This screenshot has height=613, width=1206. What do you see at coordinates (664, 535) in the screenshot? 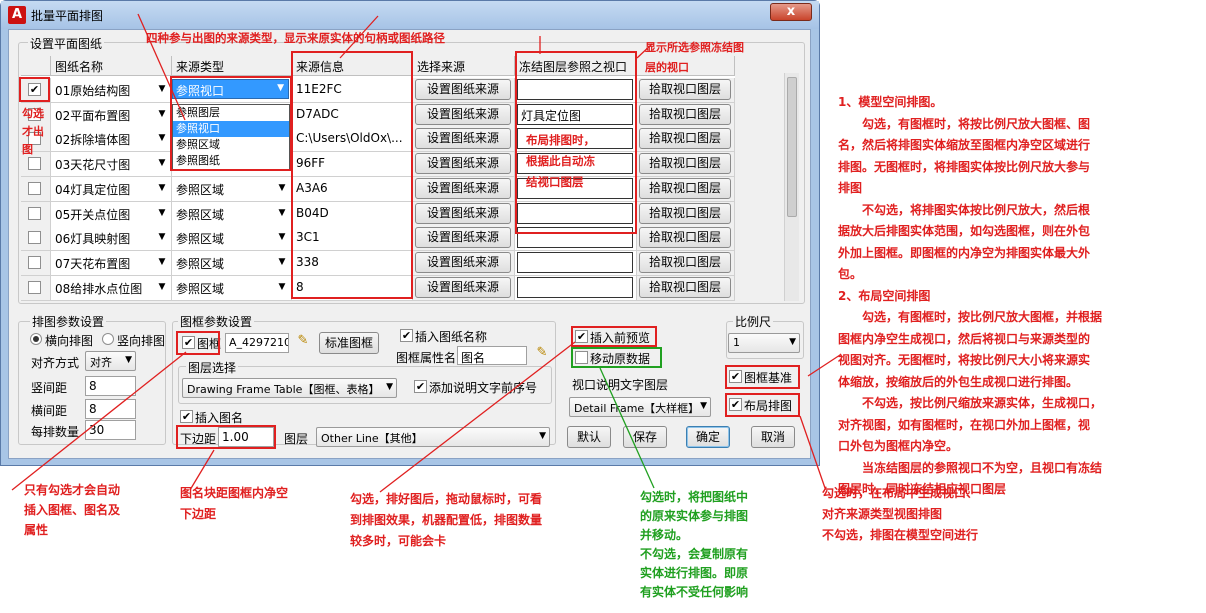
I see `annotation-line: 并移动。` at bounding box center [664, 535].